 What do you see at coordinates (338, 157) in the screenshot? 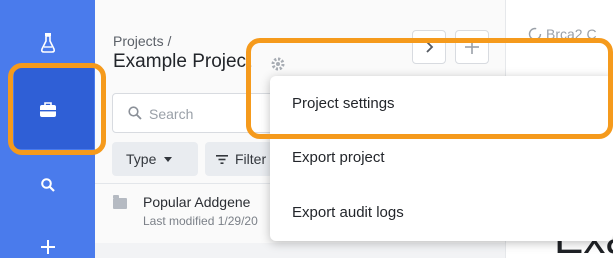
I see `menu-item-export-project: Export project` at bounding box center [338, 157].